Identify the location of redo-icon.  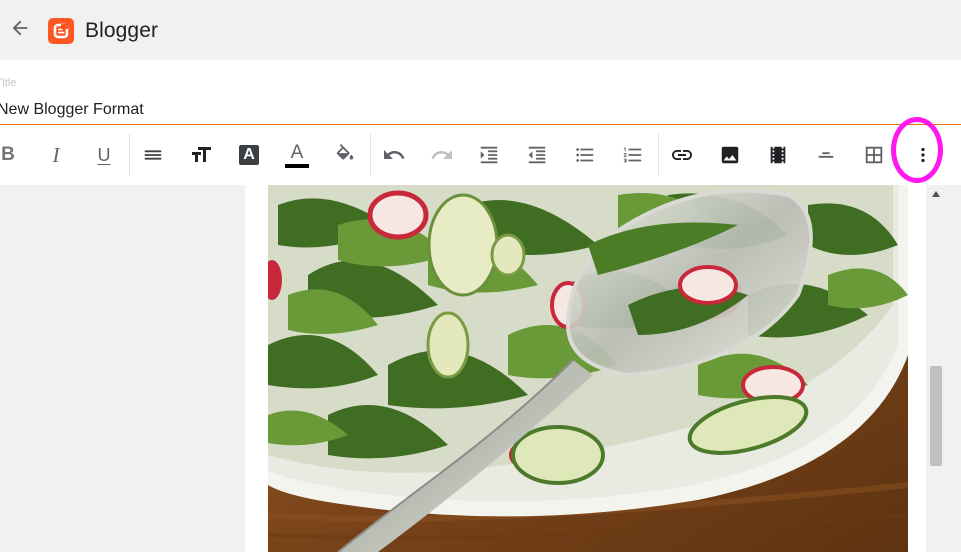
(441, 154).